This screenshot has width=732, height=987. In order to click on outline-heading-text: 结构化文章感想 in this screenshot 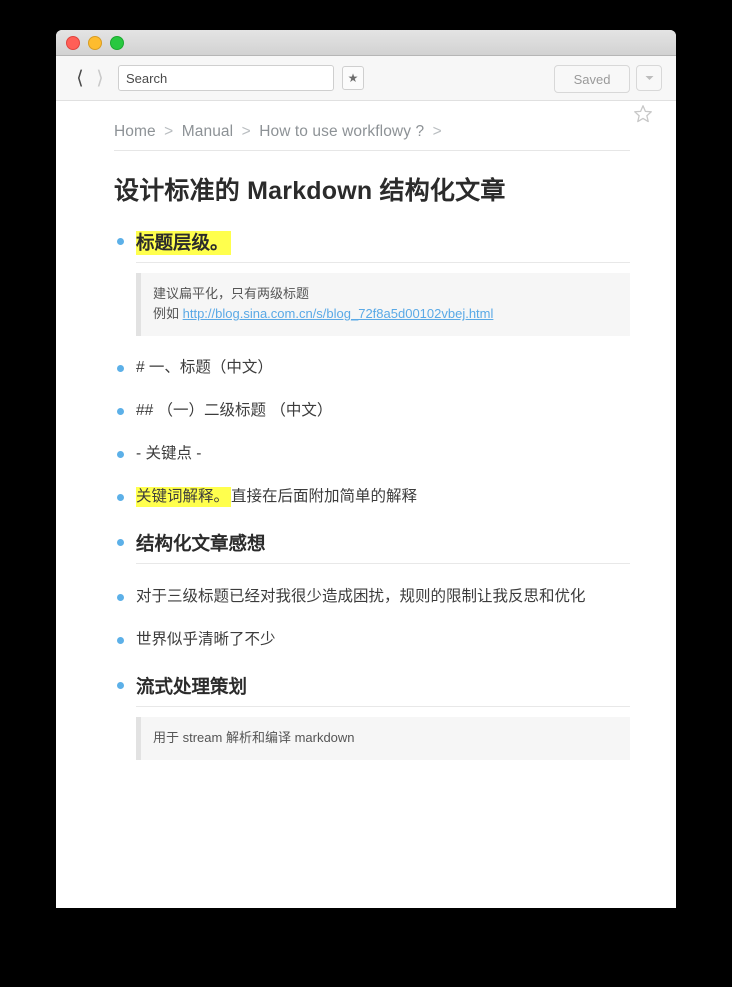, I will do `click(383, 547)`.